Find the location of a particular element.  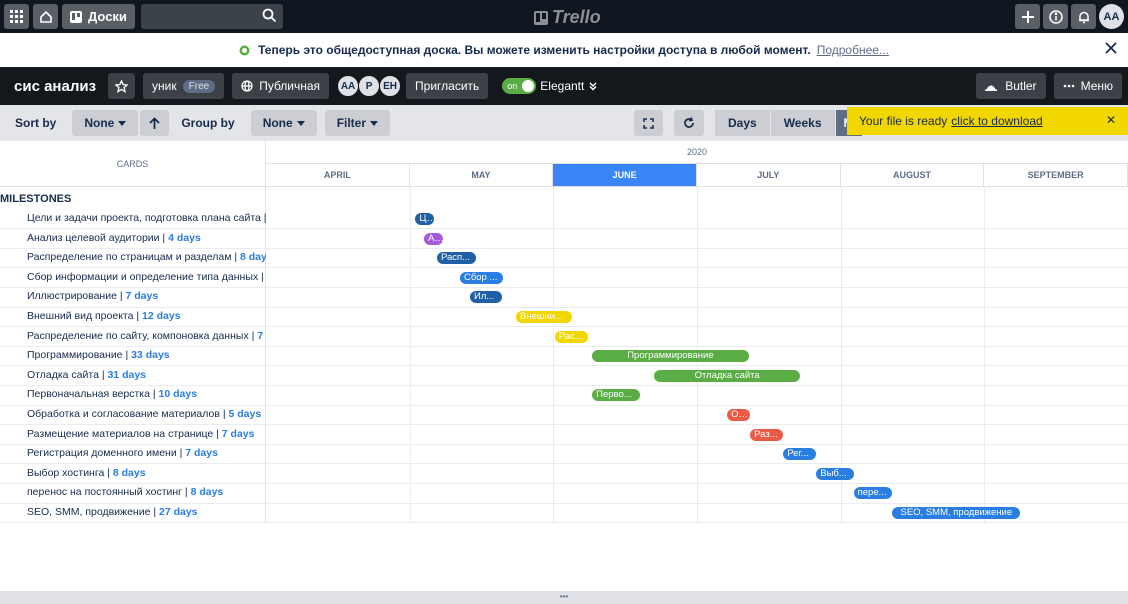

card-row-label: SEO, SMM, продвижение | 27 days is located at coordinates (146, 512).